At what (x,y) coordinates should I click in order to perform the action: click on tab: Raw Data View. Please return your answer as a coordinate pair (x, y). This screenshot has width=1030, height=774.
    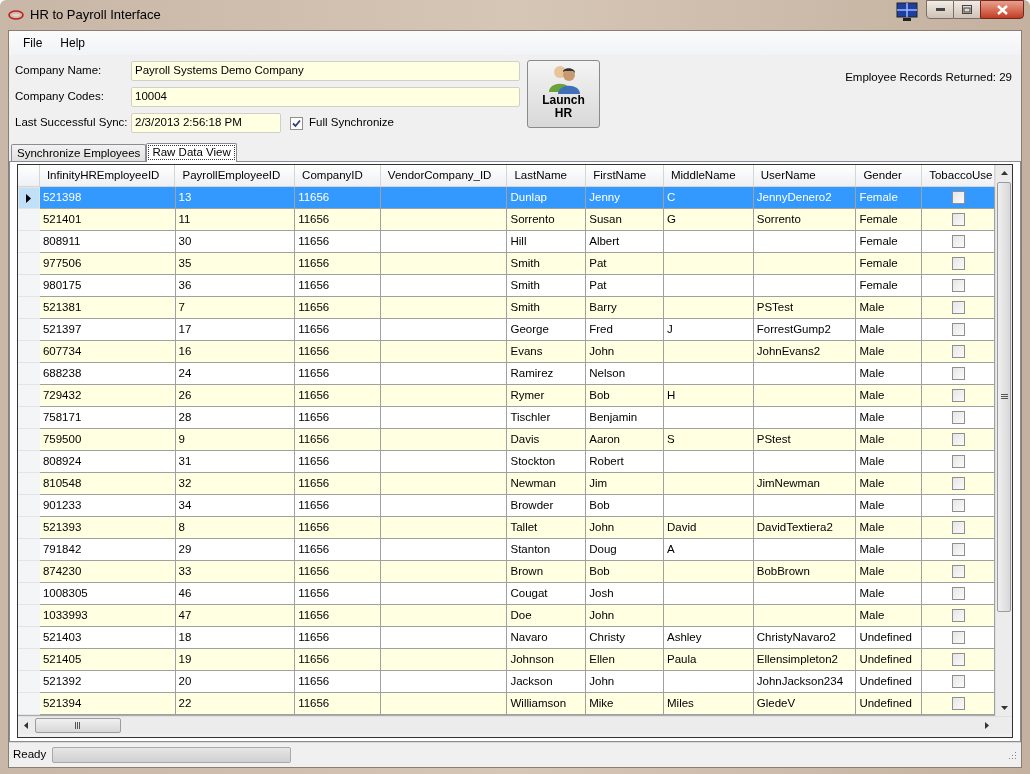
    Looking at the image, I should click on (191, 152).